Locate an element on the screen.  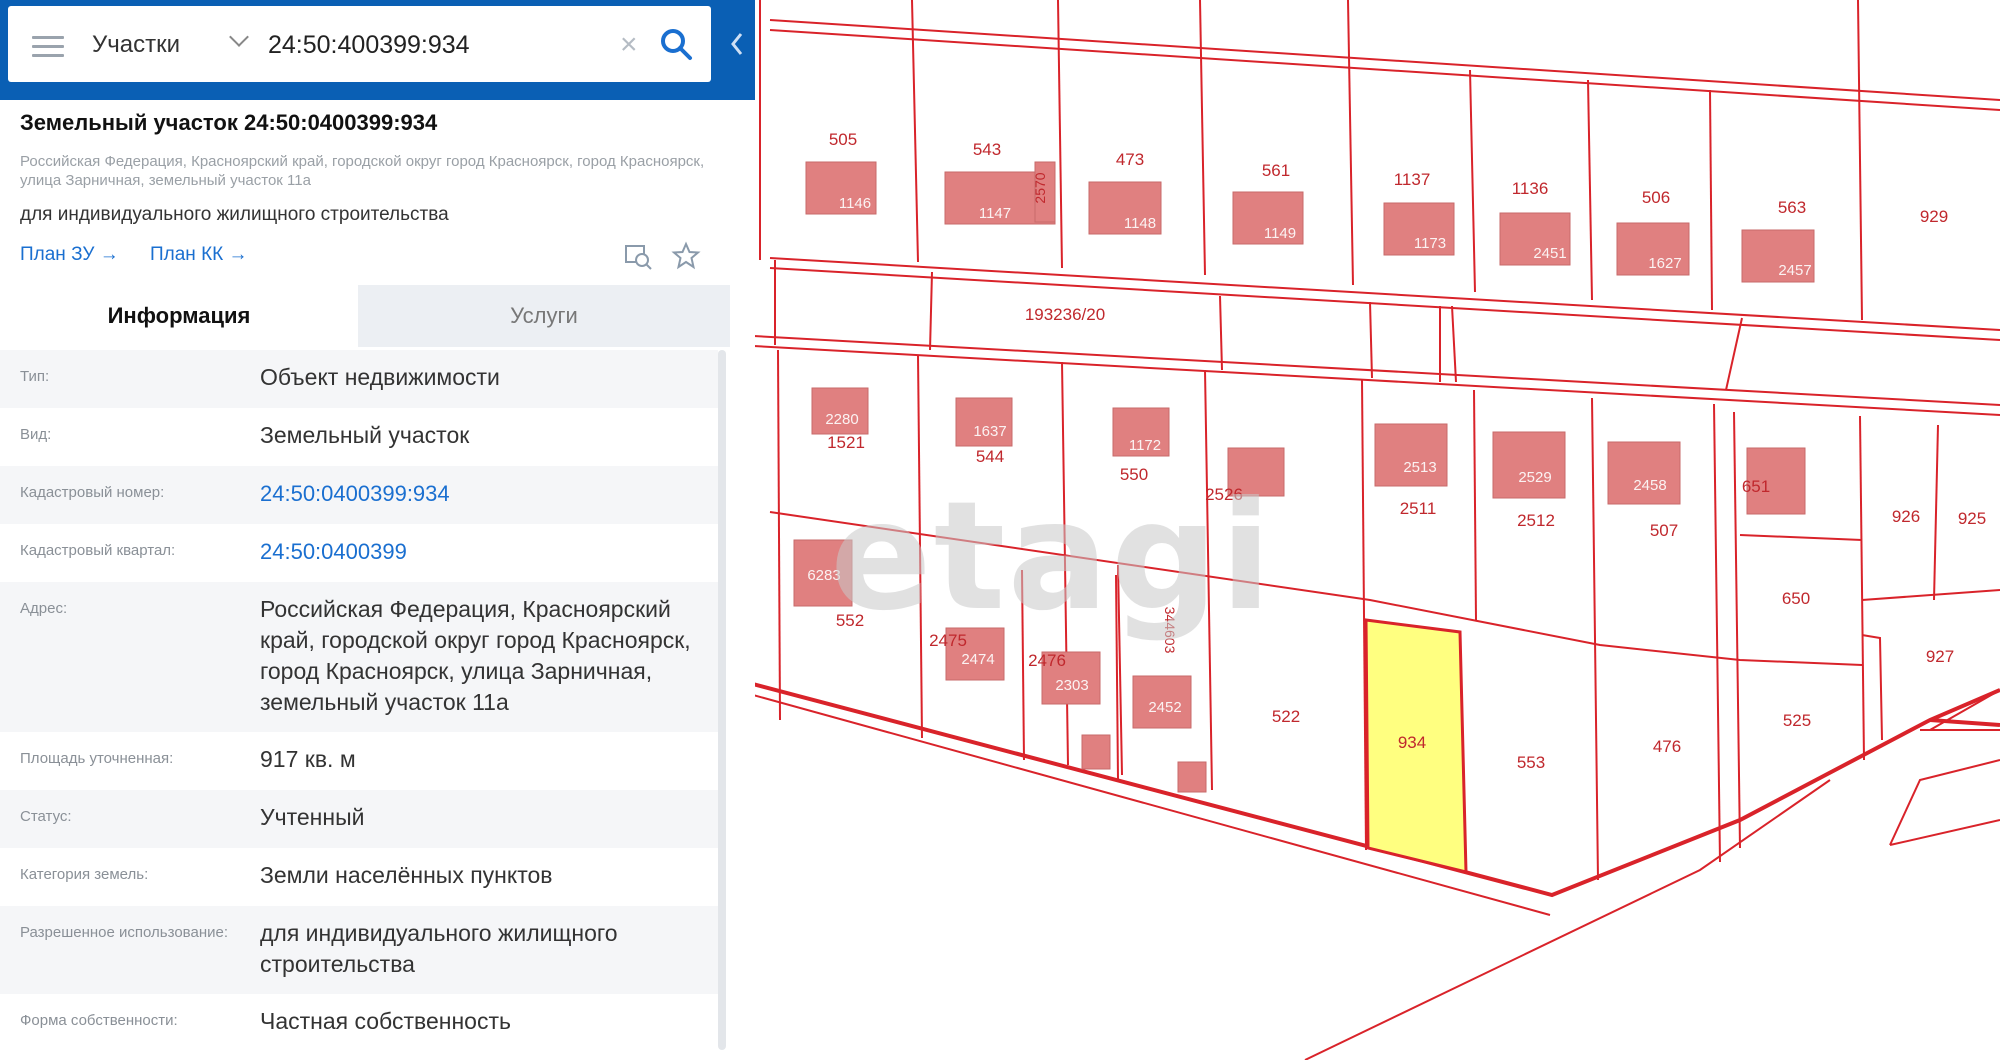
search-box: Участки × is located at coordinates (359, 44).